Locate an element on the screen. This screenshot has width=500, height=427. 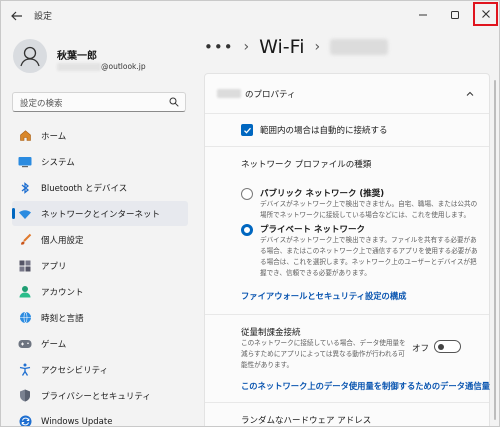
home-icon is located at coordinates (25, 136).